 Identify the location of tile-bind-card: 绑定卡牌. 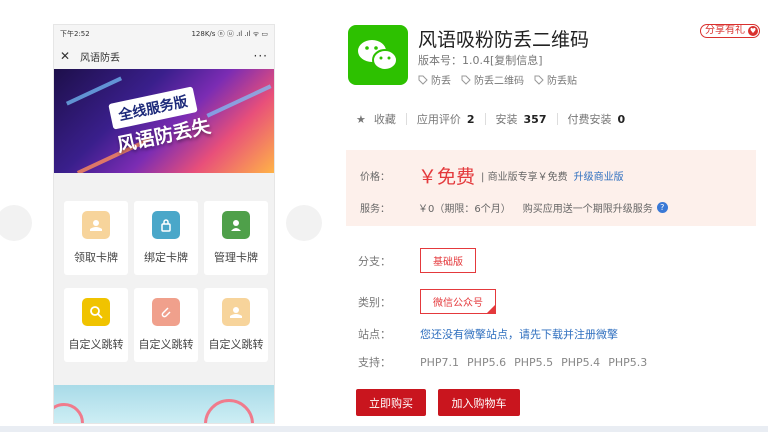
(166, 238).